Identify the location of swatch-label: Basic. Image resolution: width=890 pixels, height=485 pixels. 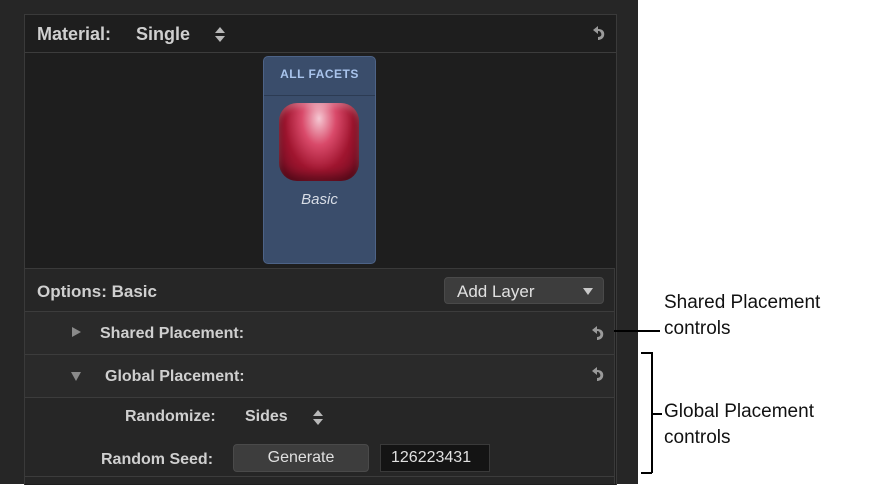
(319, 199).